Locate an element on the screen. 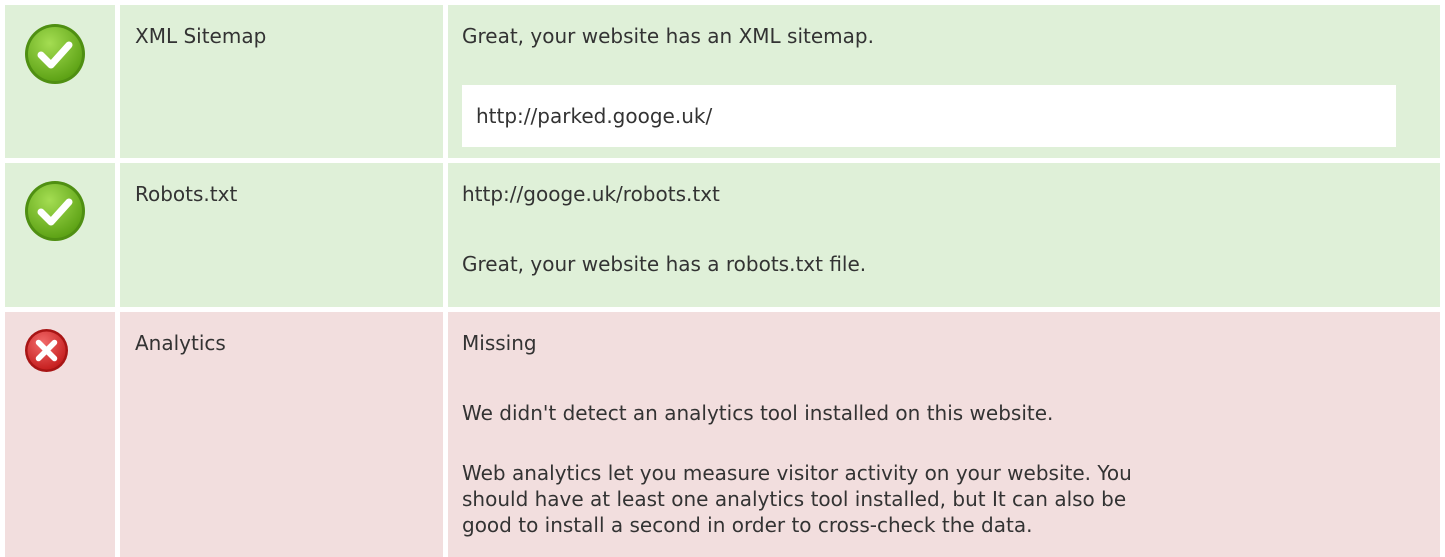 The image size is (1445, 557). check-name-cell: XML Sitemap is located at coordinates (281, 81).